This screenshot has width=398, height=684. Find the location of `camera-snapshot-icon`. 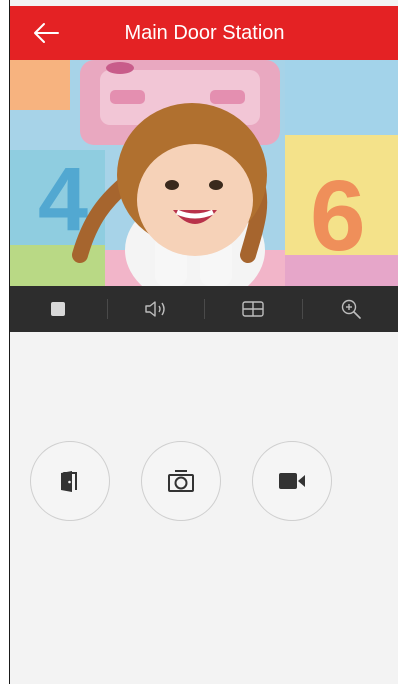

camera-snapshot-icon is located at coordinates (181, 481).